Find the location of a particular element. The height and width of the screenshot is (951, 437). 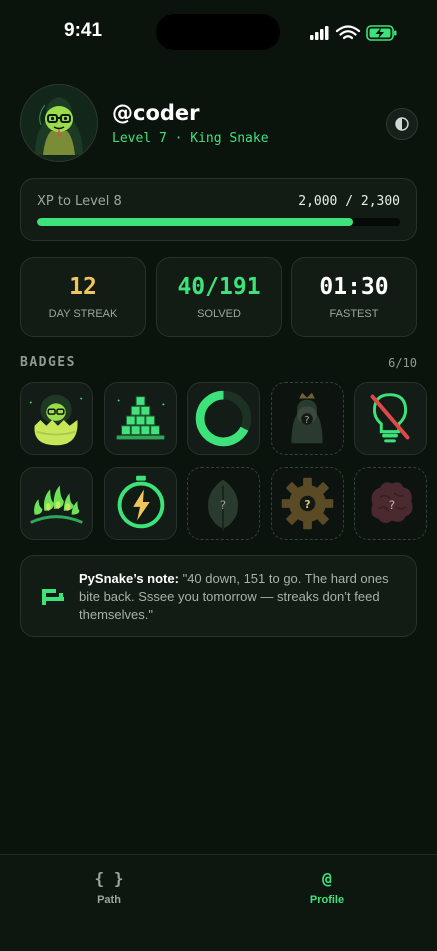

code-blocks-pyramid-icon is located at coordinates (140, 418).